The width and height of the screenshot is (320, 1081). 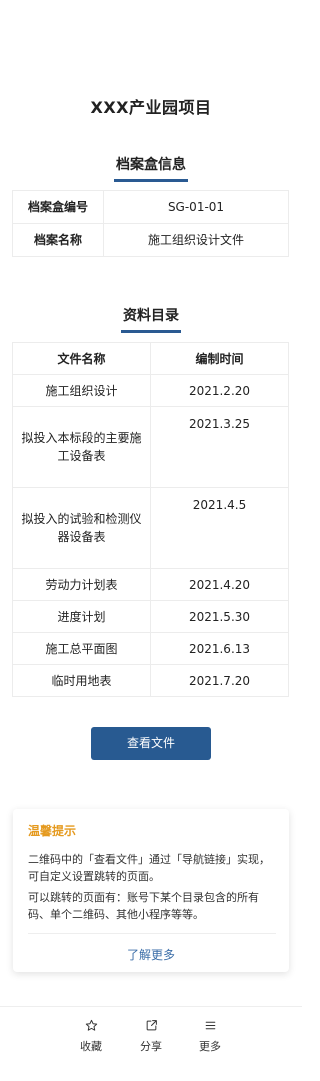 What do you see at coordinates (91, 1025) in the screenshot?
I see `star-icon` at bounding box center [91, 1025].